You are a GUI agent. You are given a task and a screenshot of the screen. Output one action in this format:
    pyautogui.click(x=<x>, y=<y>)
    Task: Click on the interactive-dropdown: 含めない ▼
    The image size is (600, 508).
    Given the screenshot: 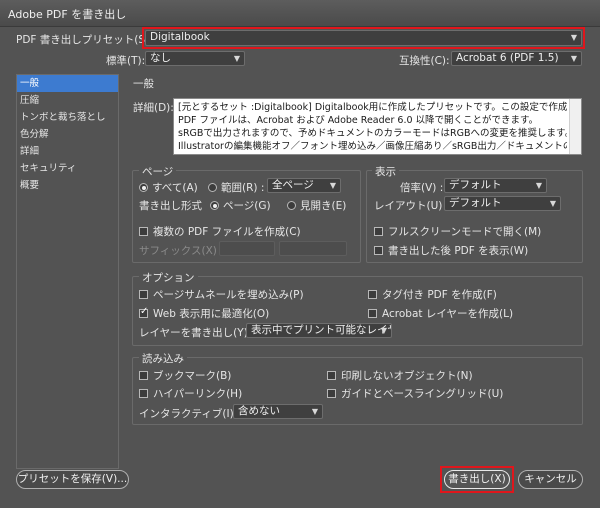 What is the action you would take?
    pyautogui.click(x=278, y=411)
    